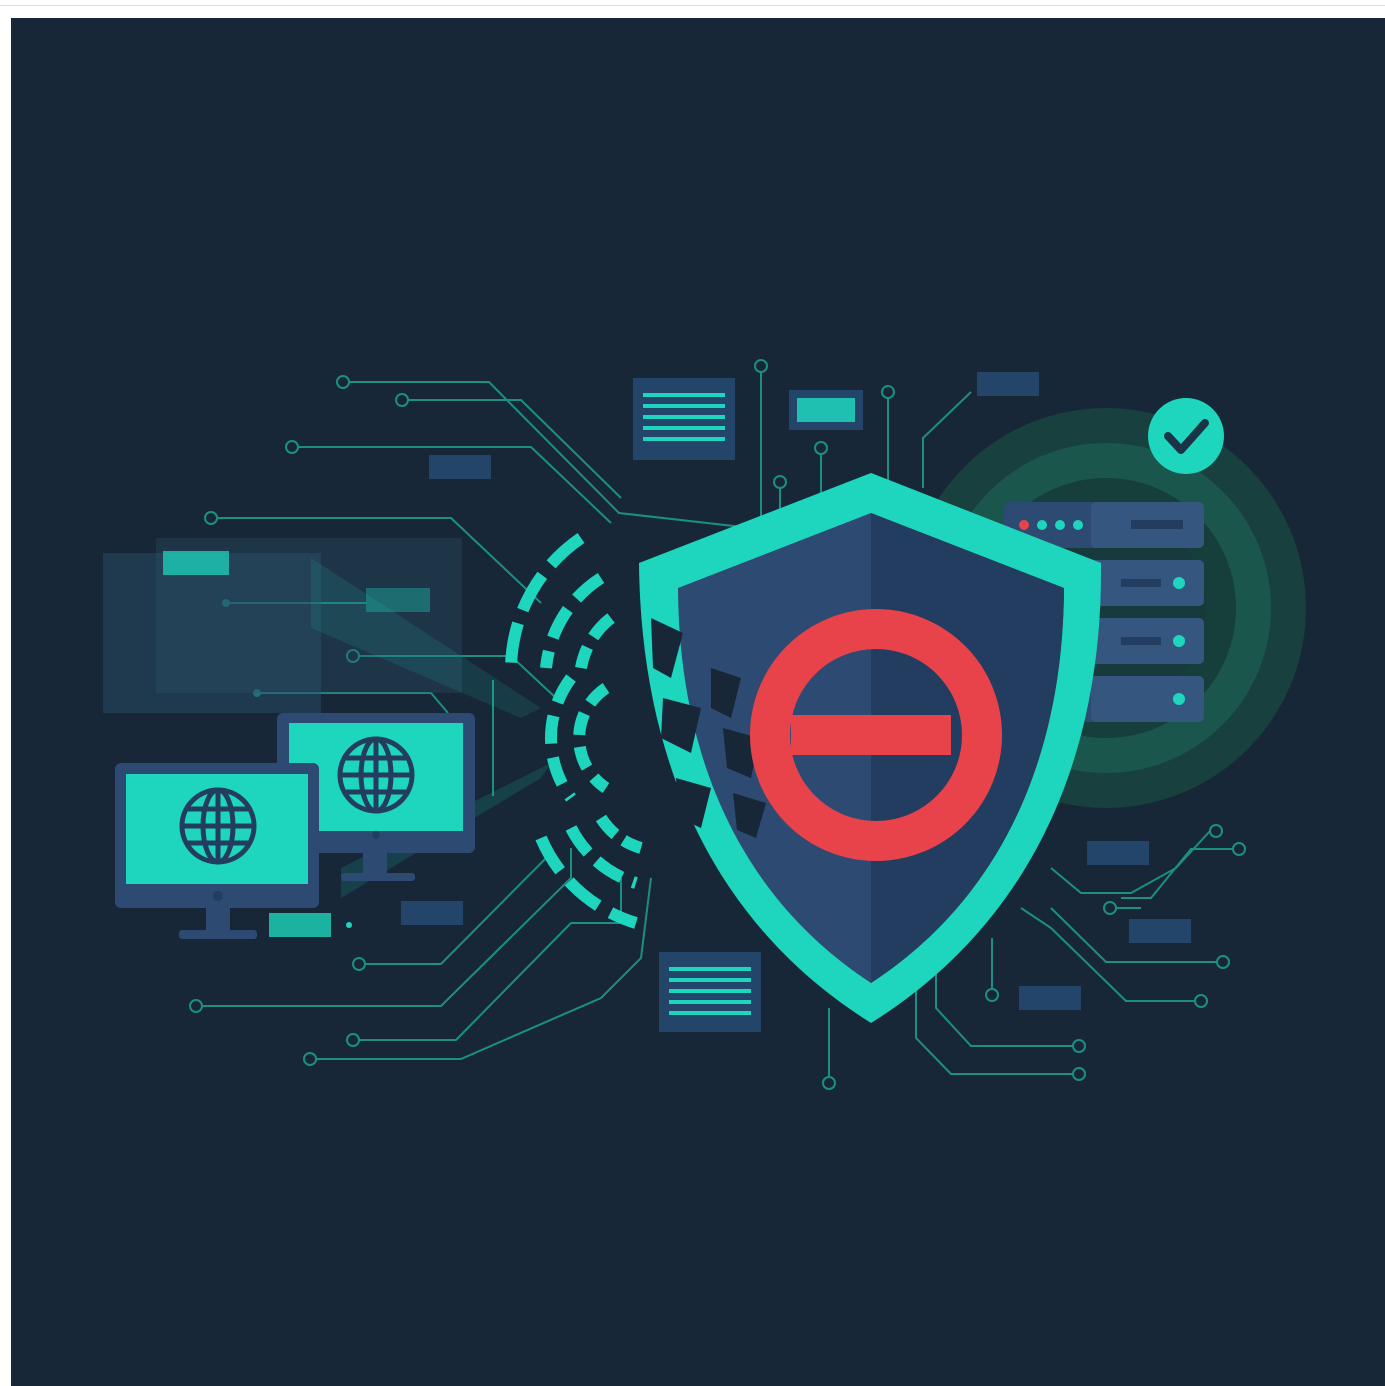 Image resolution: width=1385 pixels, height=1386 pixels. What do you see at coordinates (1186, 436) in the screenshot?
I see `checkmark-badge-icon` at bounding box center [1186, 436].